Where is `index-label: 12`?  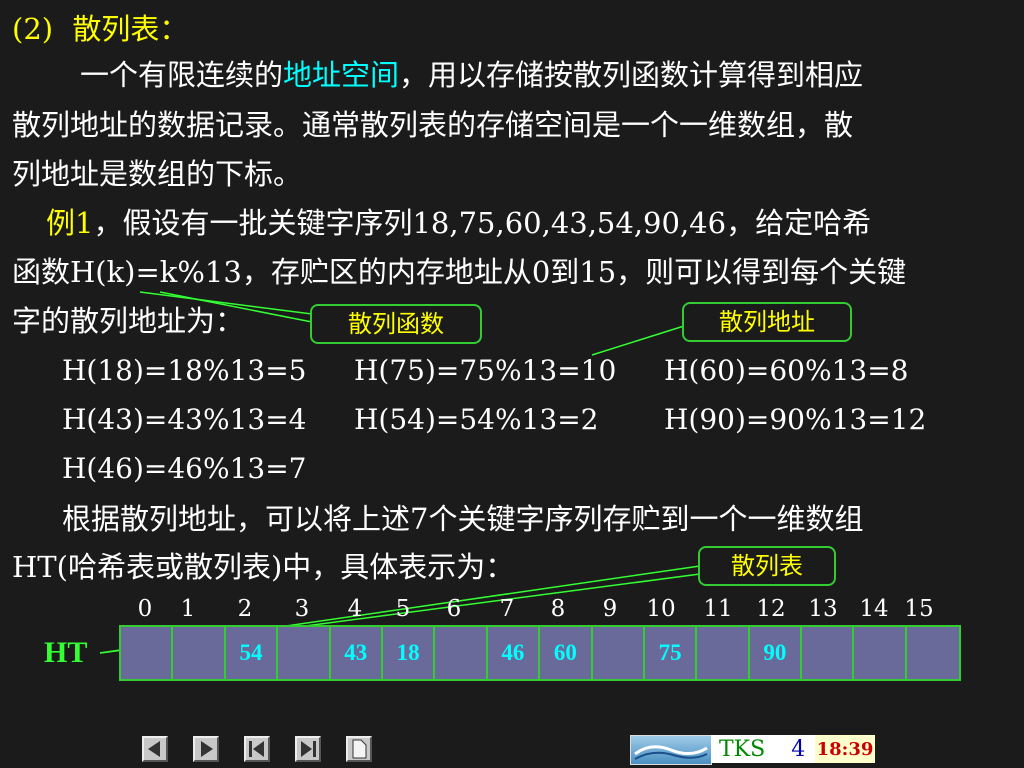 index-label: 12 is located at coordinates (771, 609).